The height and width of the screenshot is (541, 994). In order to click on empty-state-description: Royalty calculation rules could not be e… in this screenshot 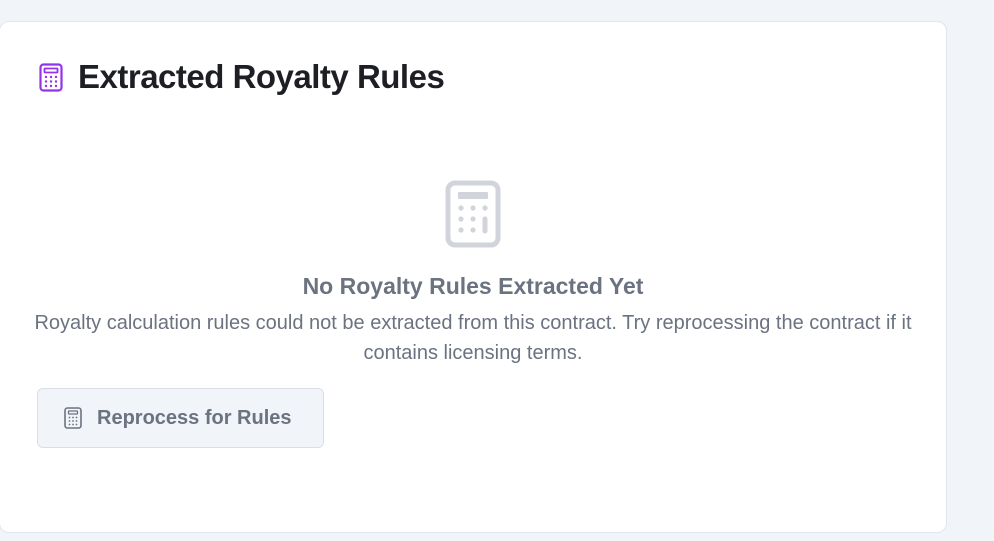, I will do `click(473, 338)`.